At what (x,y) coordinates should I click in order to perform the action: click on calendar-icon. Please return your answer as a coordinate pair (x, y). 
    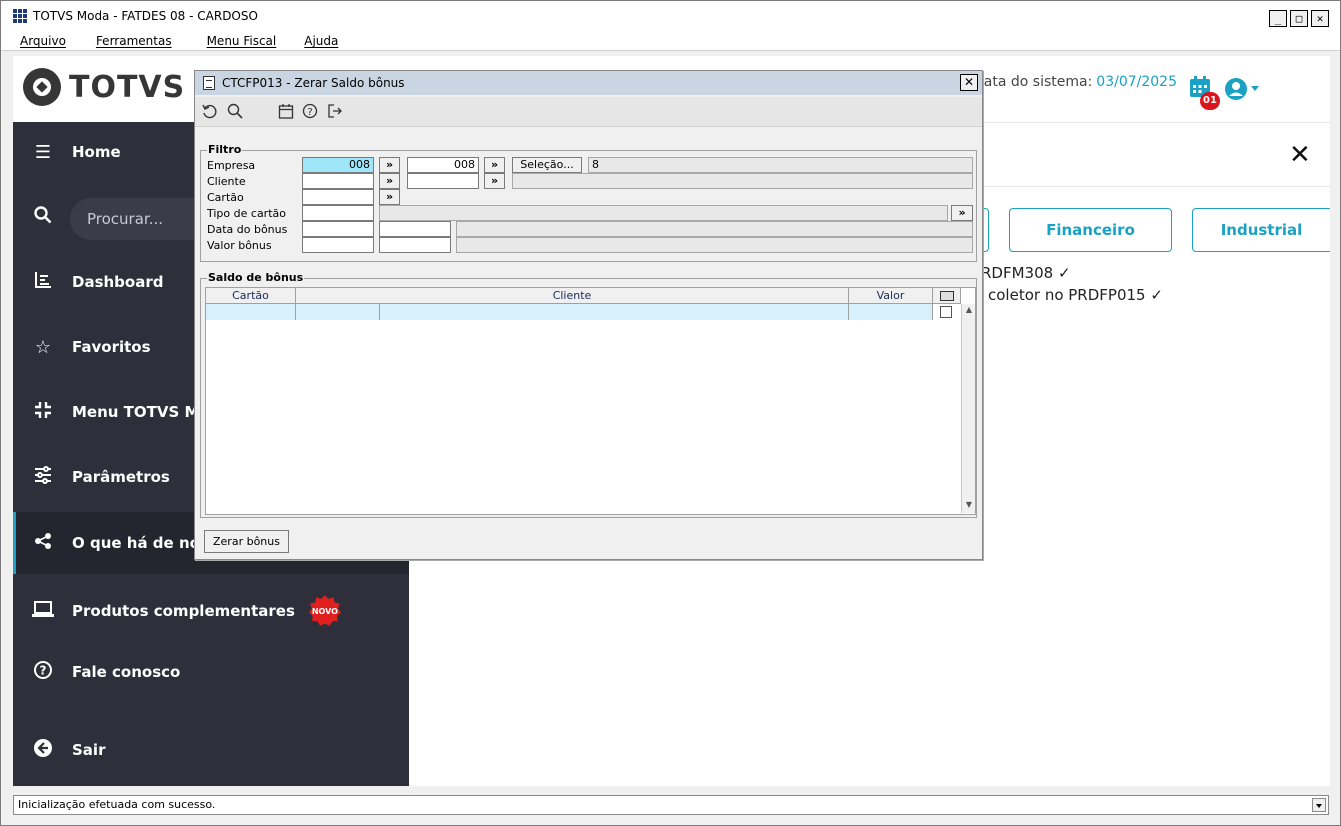
    Looking at the image, I should click on (286, 112).